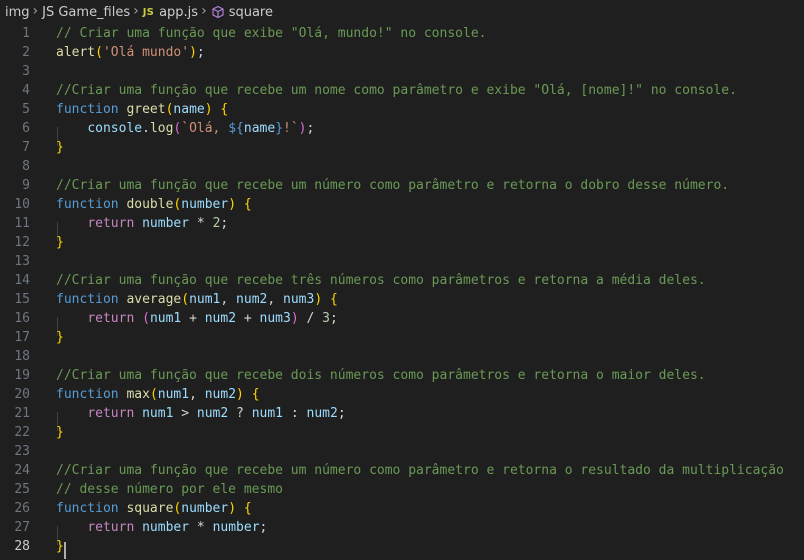  I want to click on line-number: 12, so click(22, 242).